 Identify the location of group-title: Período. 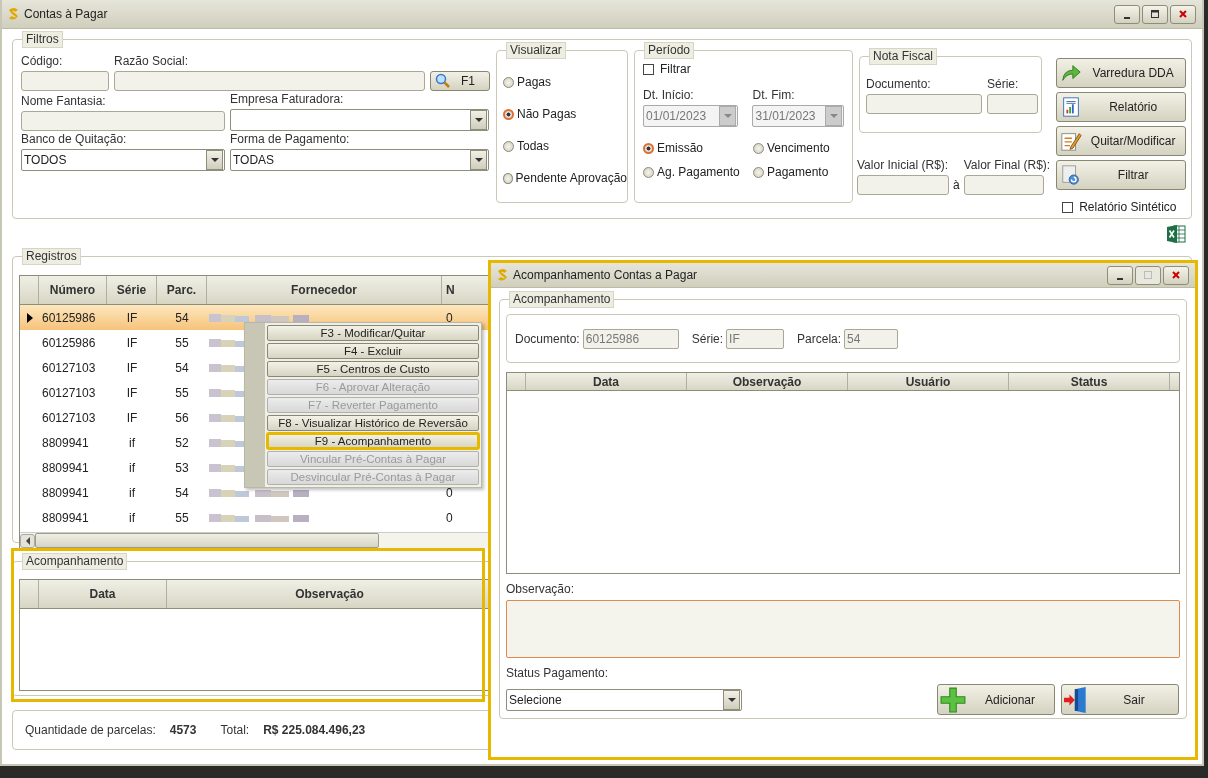
(669, 50).